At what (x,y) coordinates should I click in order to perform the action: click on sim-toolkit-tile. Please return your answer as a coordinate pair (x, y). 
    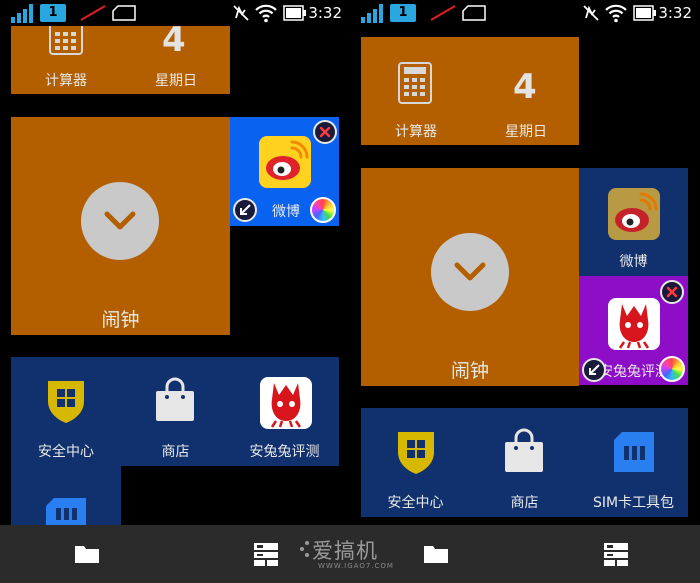
    Looking at the image, I should click on (66, 495).